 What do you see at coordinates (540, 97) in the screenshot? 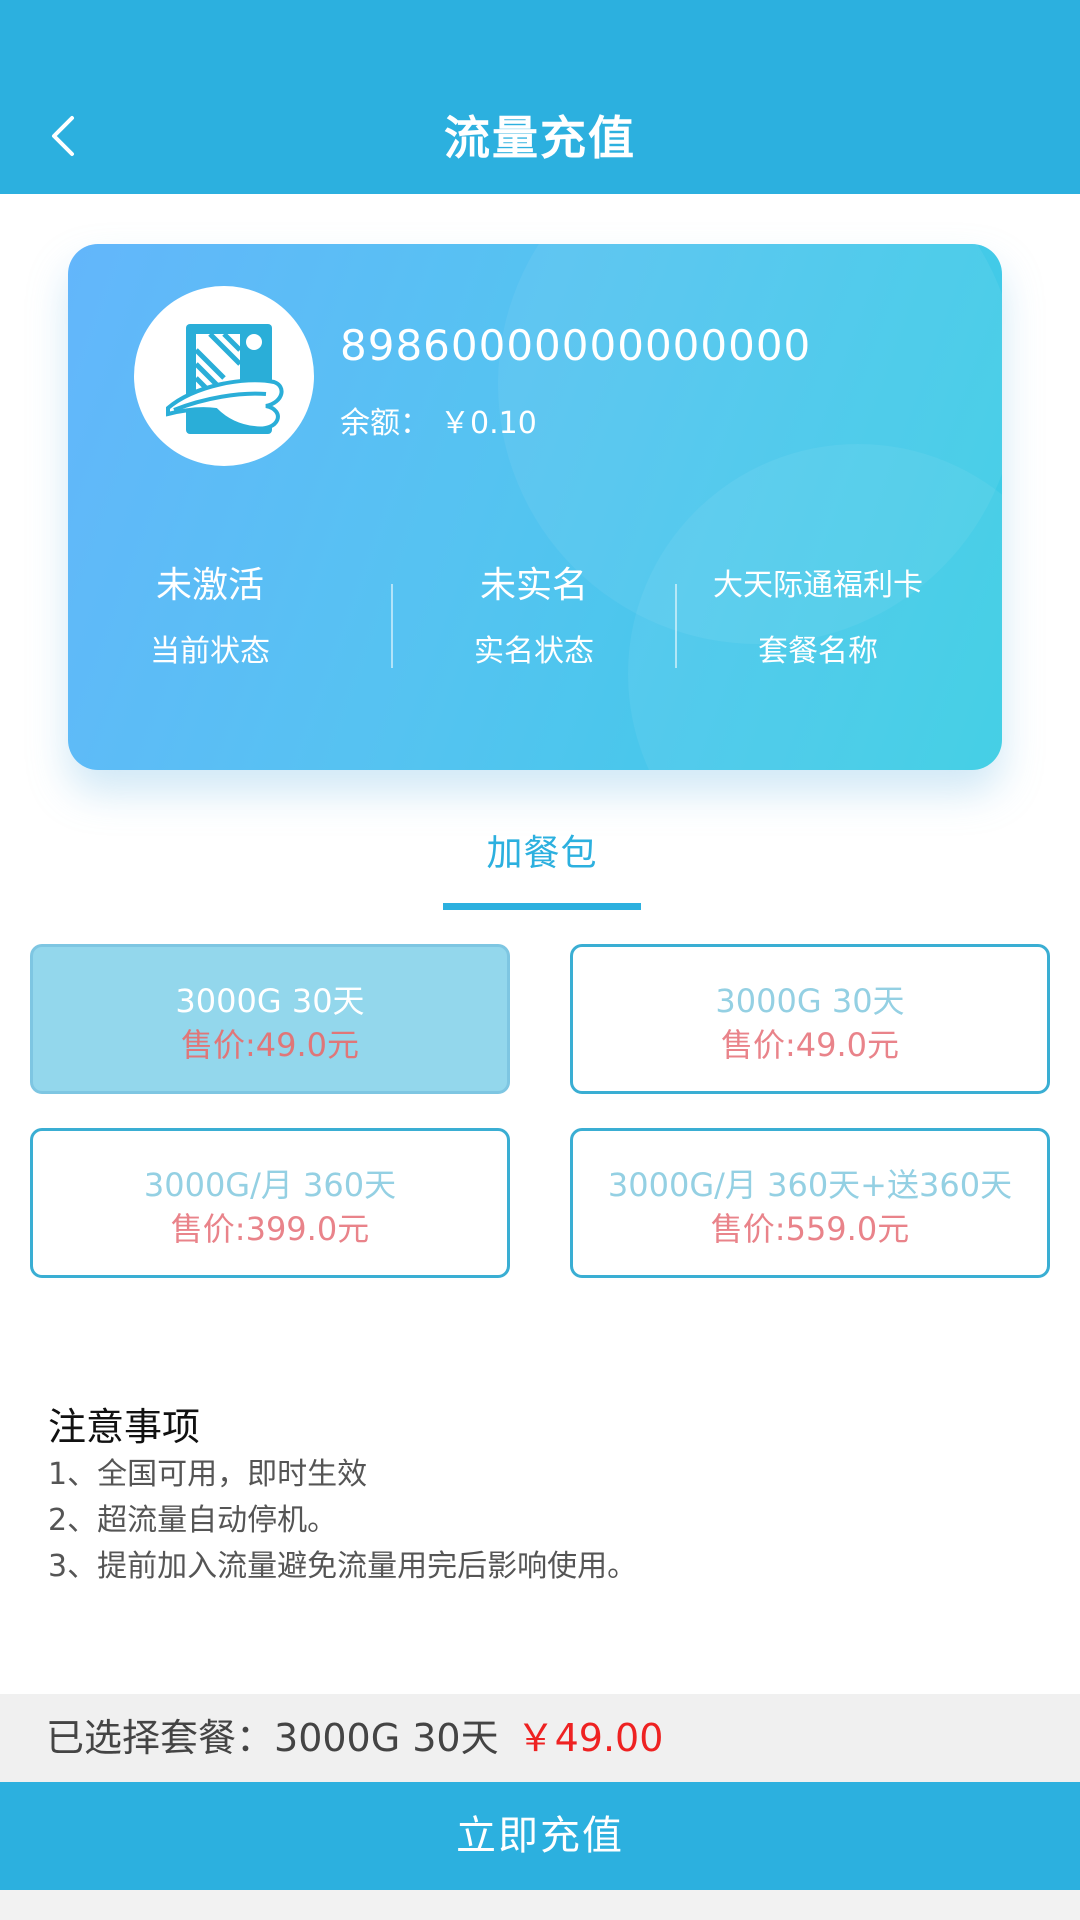
I see `header-bar: 流量充值` at bounding box center [540, 97].